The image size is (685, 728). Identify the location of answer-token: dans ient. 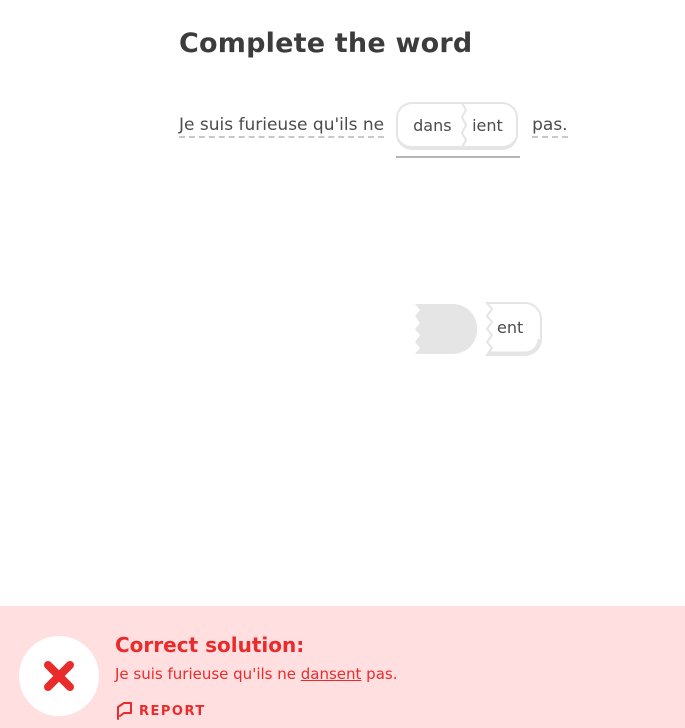
(457, 126).